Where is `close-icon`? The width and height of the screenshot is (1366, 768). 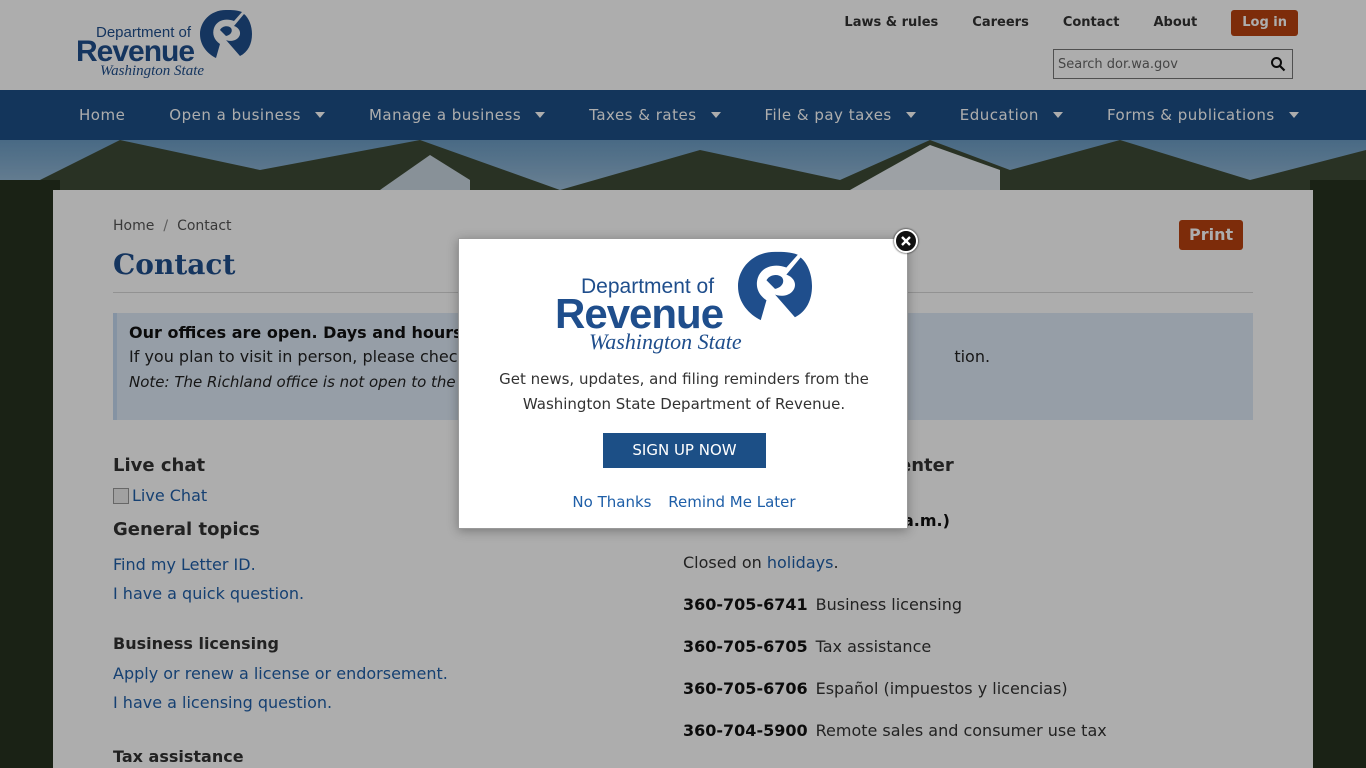
close-icon is located at coordinates (906, 241).